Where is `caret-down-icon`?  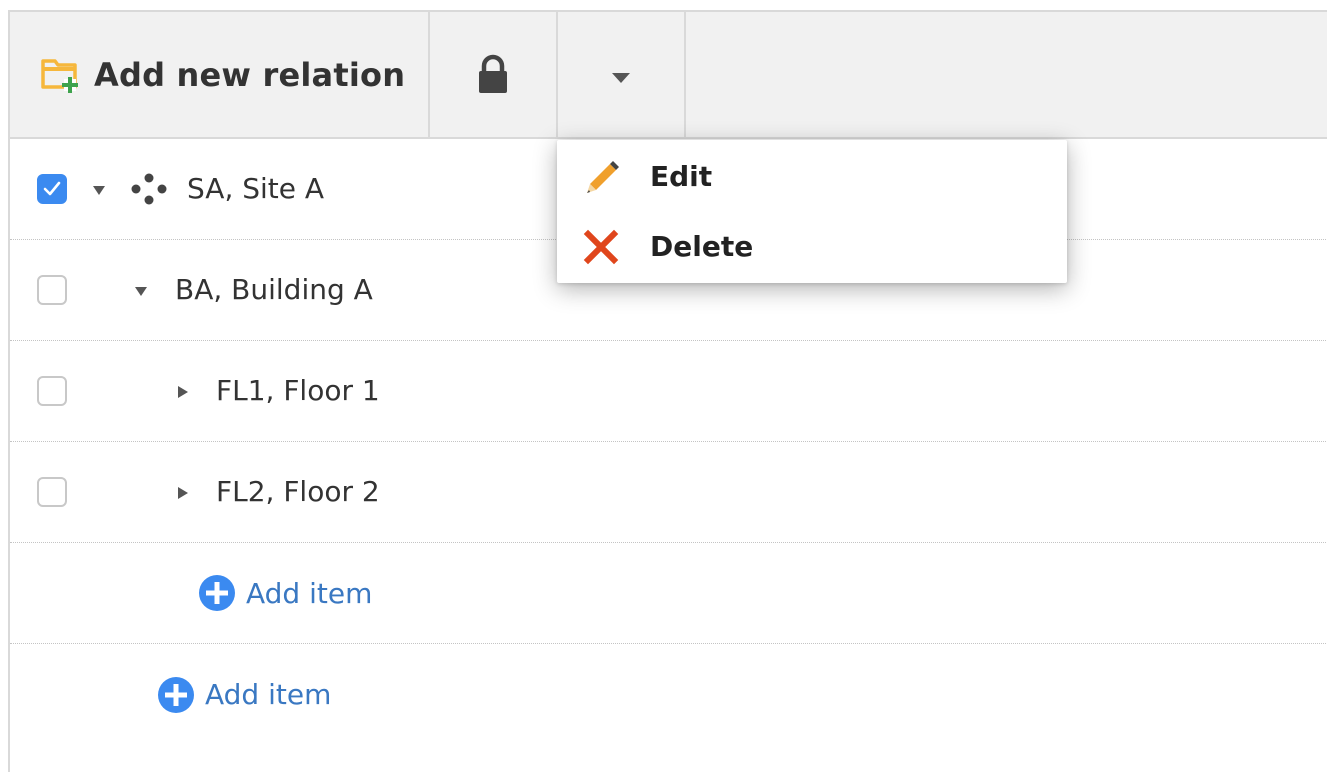 caret-down-icon is located at coordinates (621, 76).